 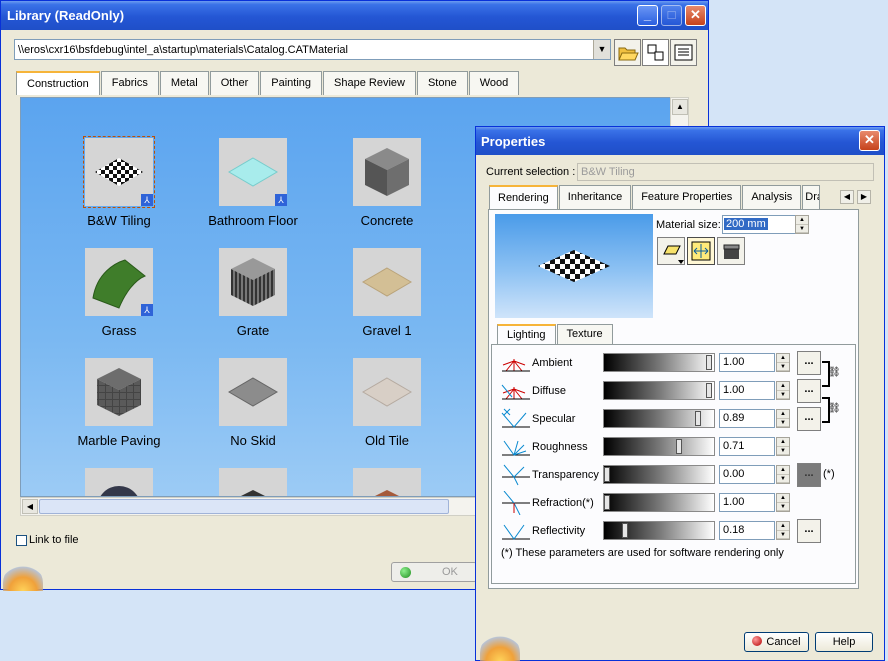 I want to click on diffuse-slider, so click(x=659, y=390).